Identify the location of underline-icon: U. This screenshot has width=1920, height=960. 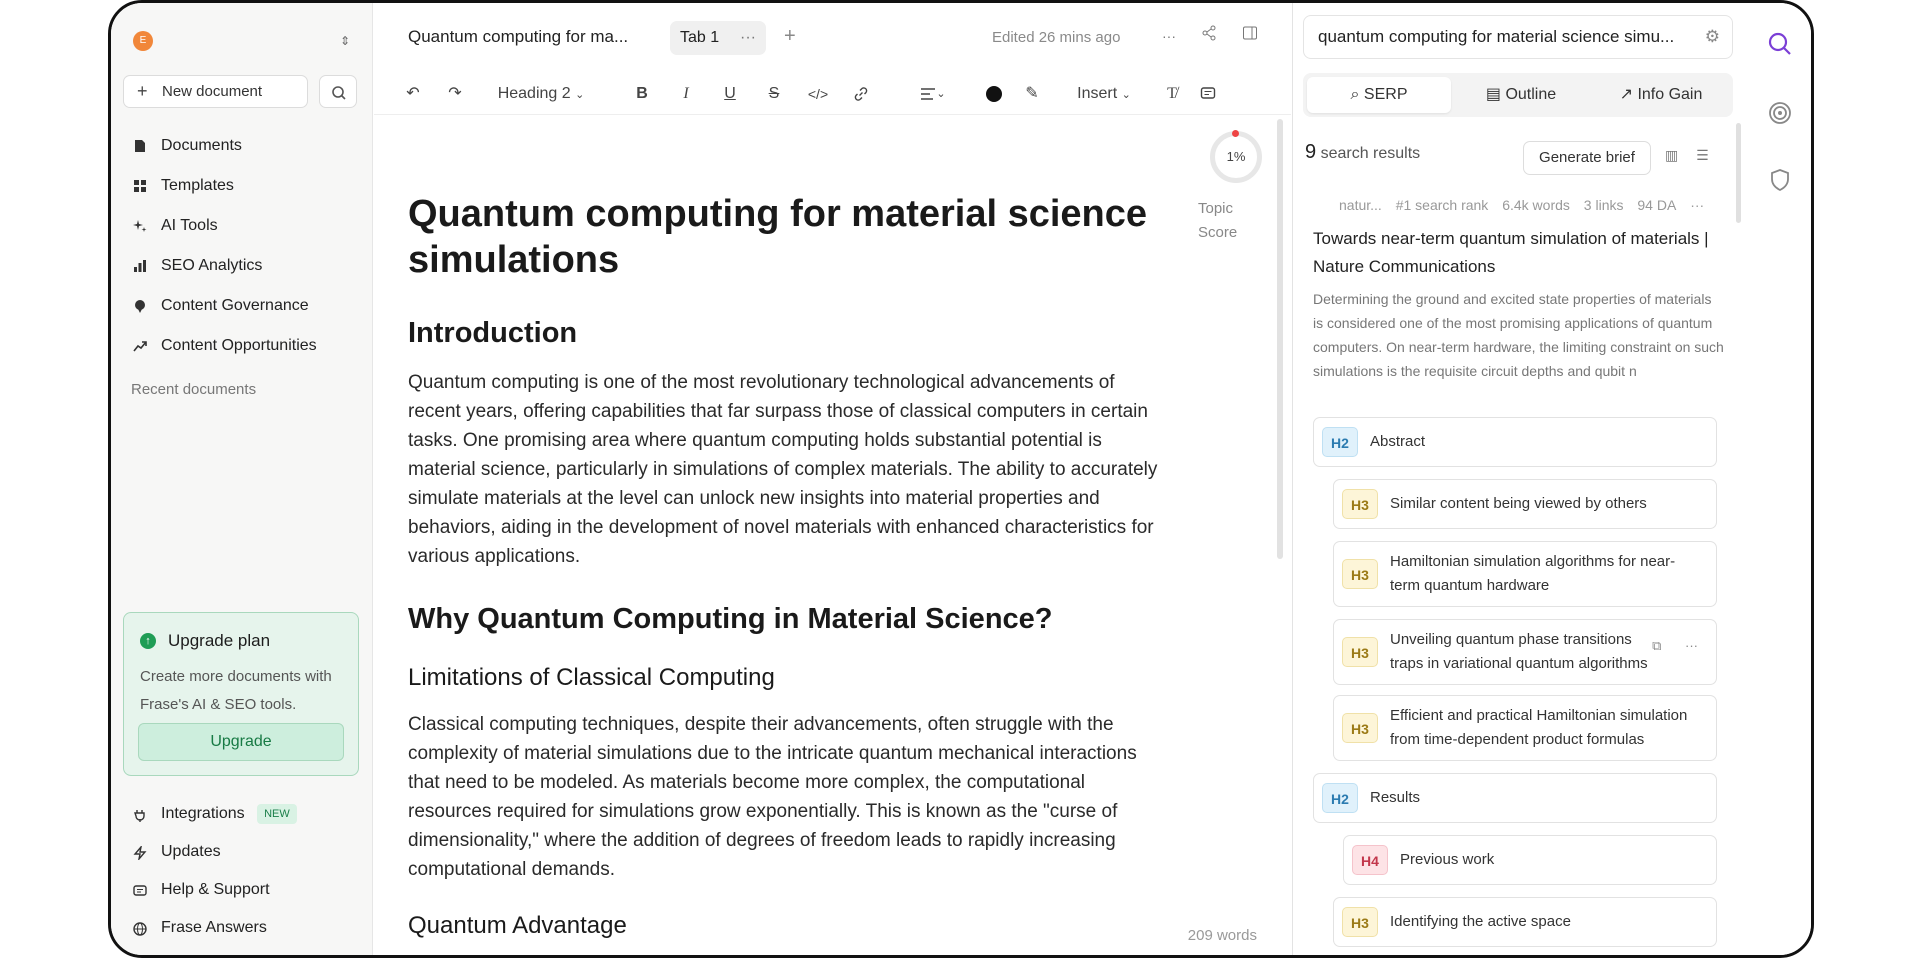
(730, 94).